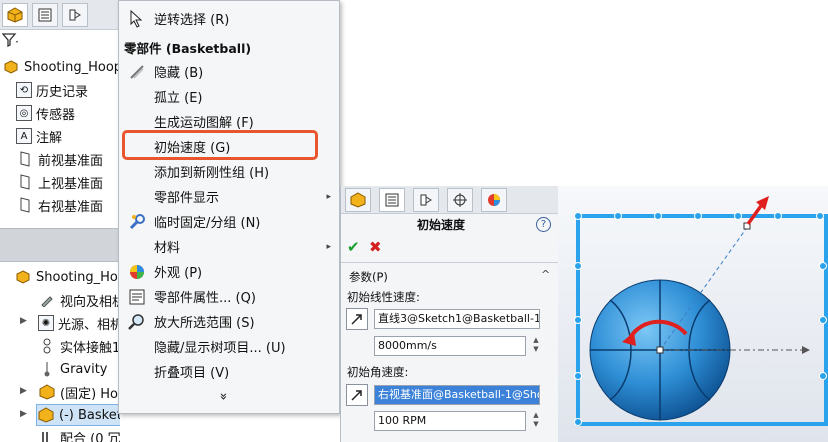  Describe the element at coordinates (84, 369) in the screenshot. I see `tree-item-label: Gravity` at that location.